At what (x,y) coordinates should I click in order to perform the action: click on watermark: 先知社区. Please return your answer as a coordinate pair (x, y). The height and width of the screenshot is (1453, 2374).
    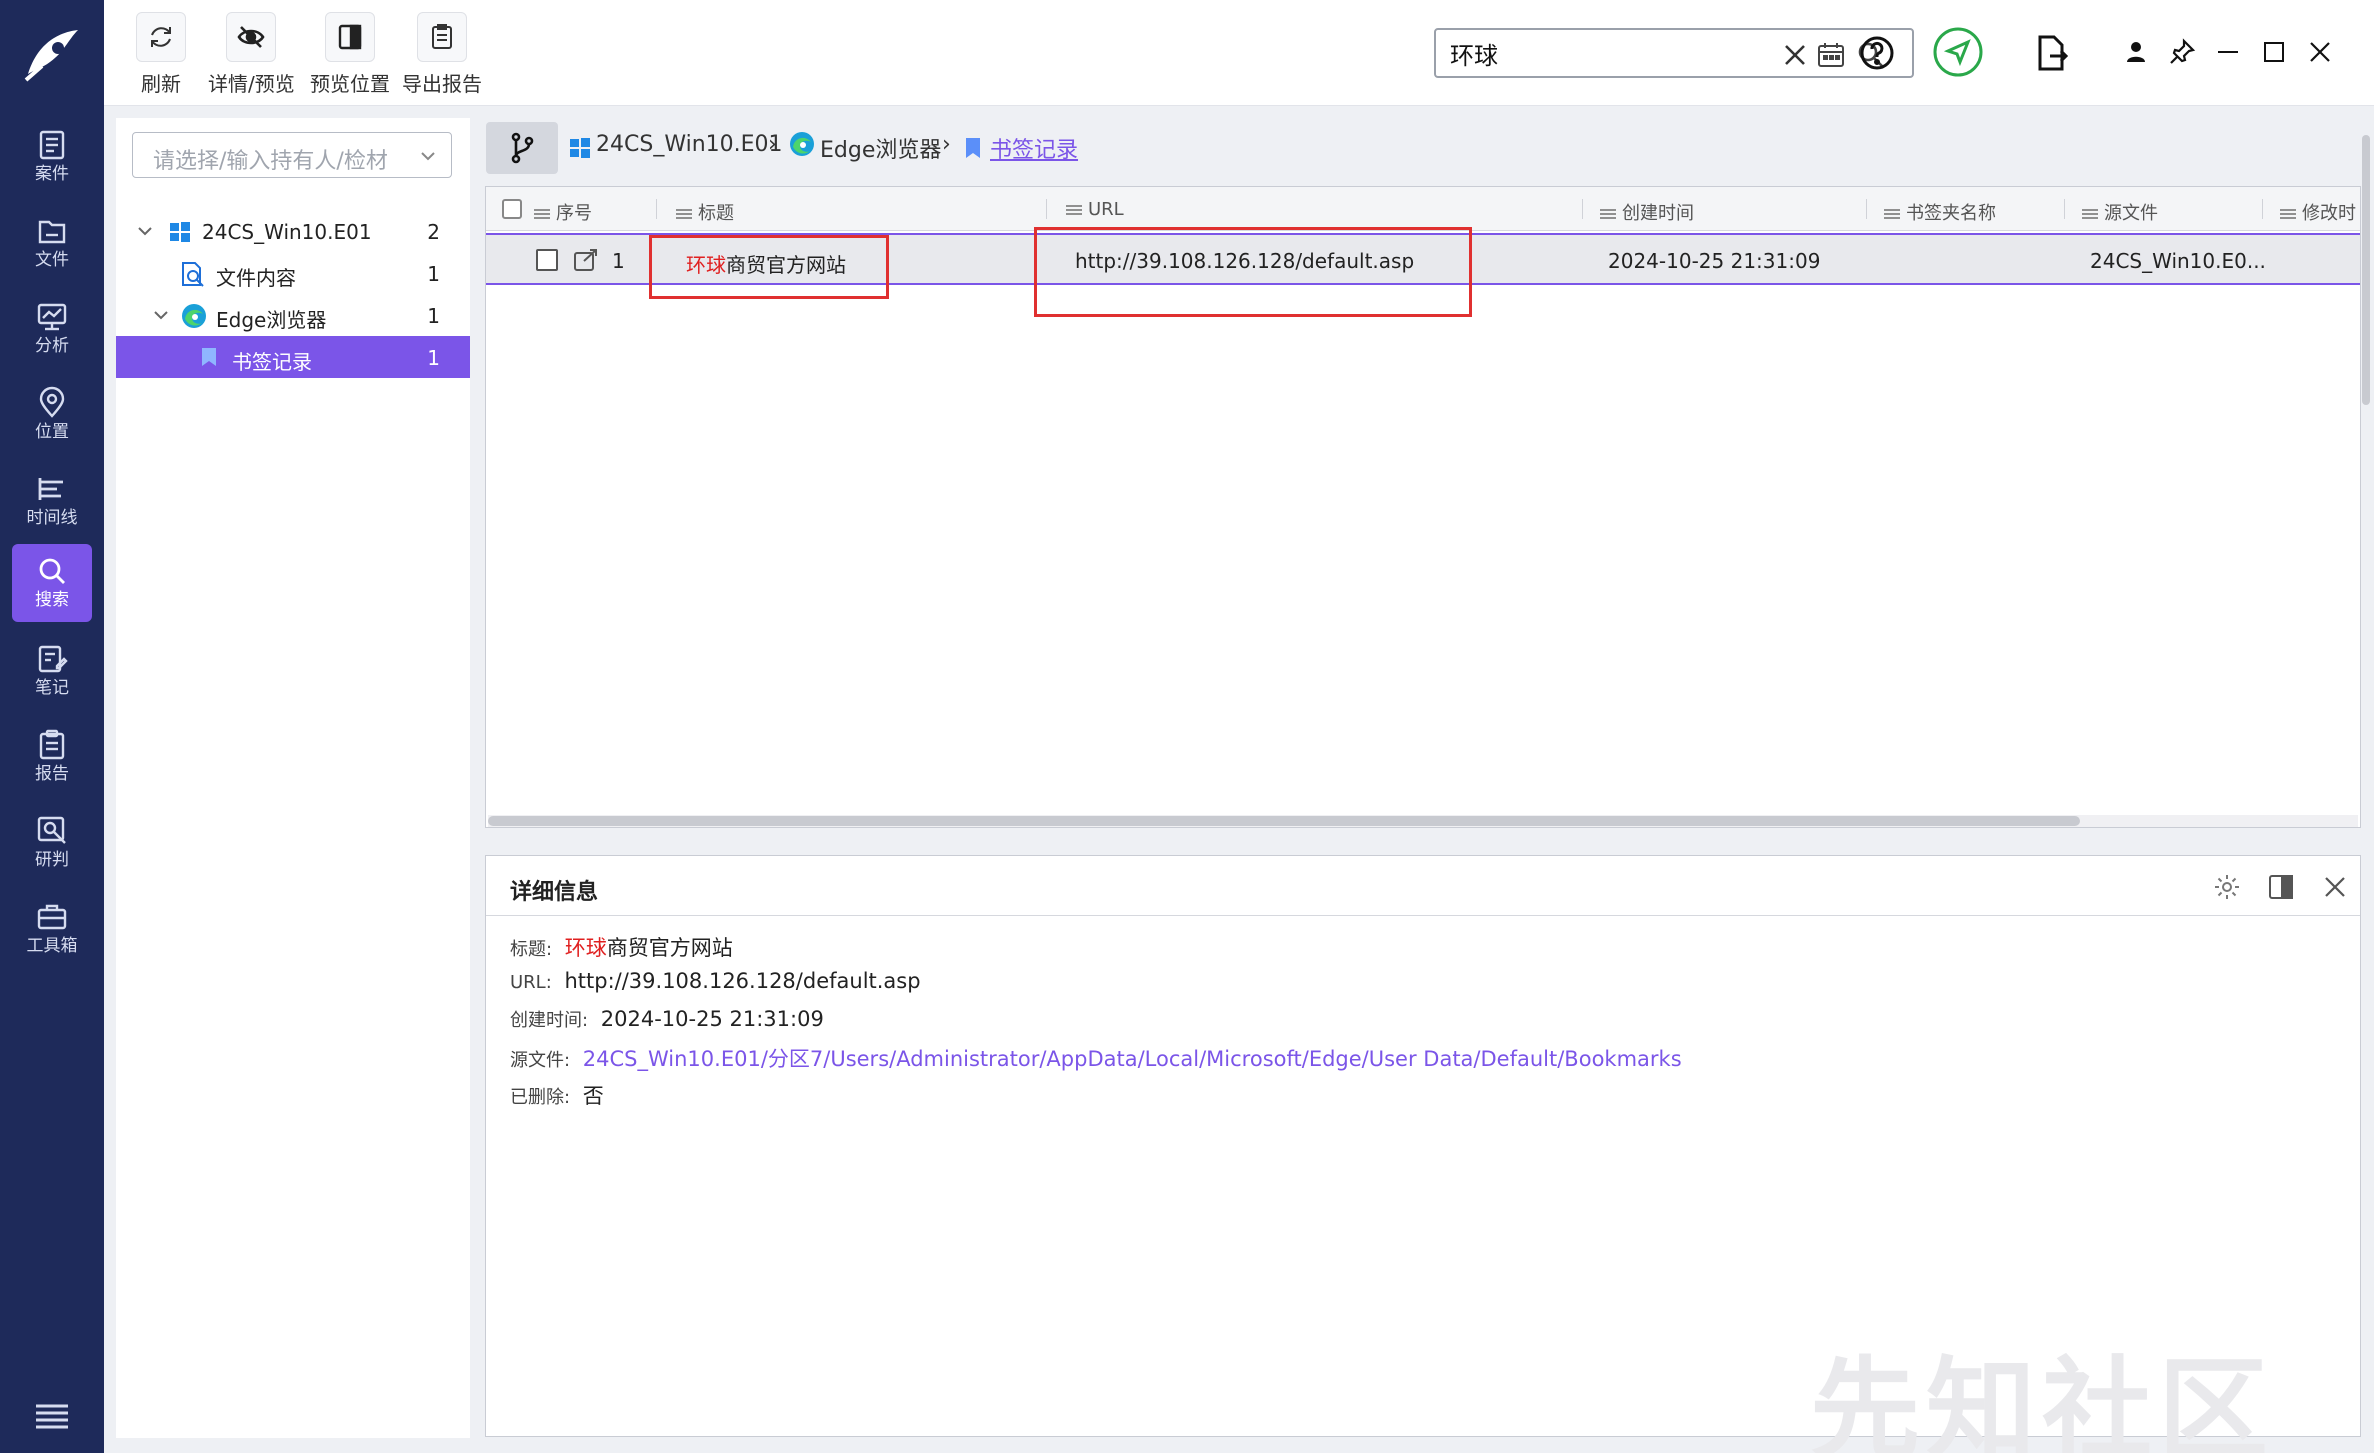
    Looking at the image, I should click on (2042, 1399).